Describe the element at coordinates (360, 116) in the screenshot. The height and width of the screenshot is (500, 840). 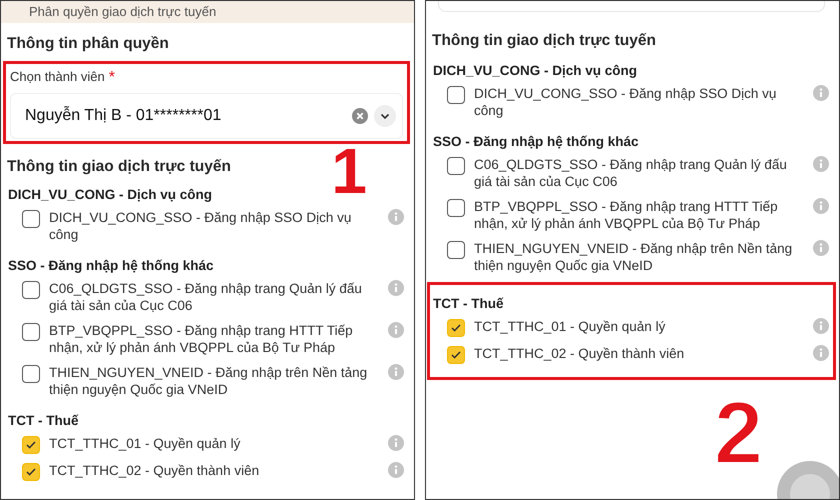
I see `clear-icon` at that location.